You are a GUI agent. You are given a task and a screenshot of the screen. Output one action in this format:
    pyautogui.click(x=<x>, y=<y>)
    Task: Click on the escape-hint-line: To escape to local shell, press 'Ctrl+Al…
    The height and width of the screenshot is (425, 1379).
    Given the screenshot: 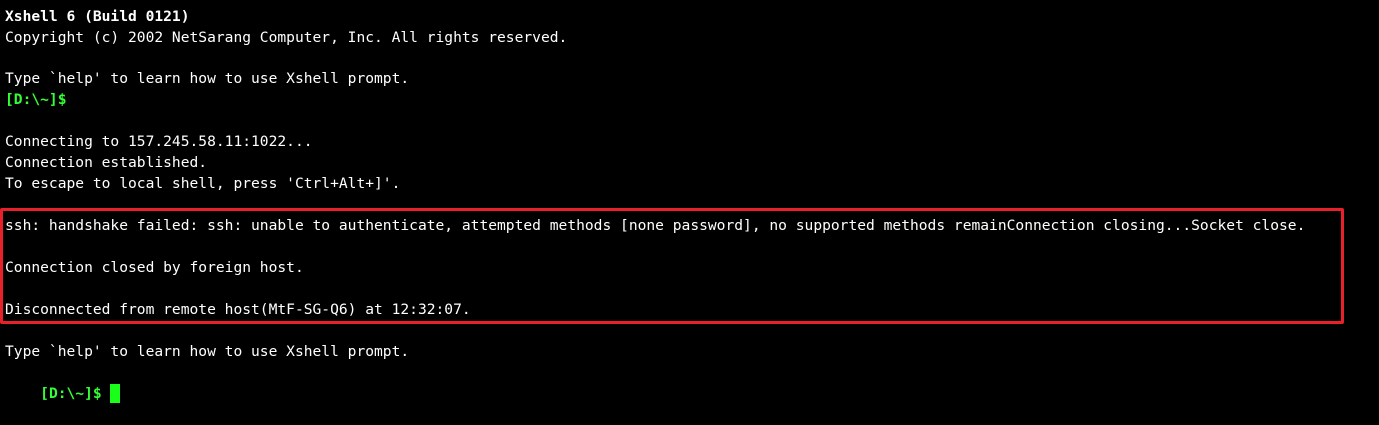 What is the action you would take?
    pyautogui.click(x=203, y=183)
    